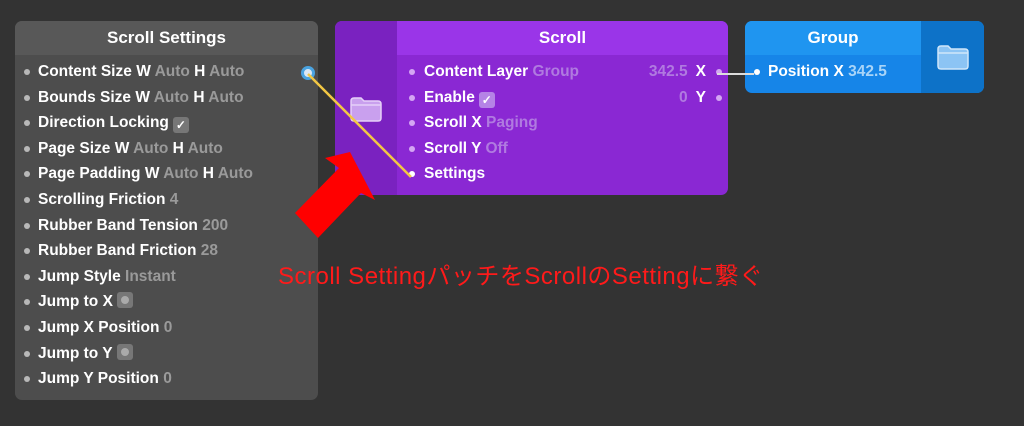  What do you see at coordinates (521, 276) in the screenshot?
I see `annotation-text: Scroll SettingパッチをScrollのSettingに繋ぐ` at bounding box center [521, 276].